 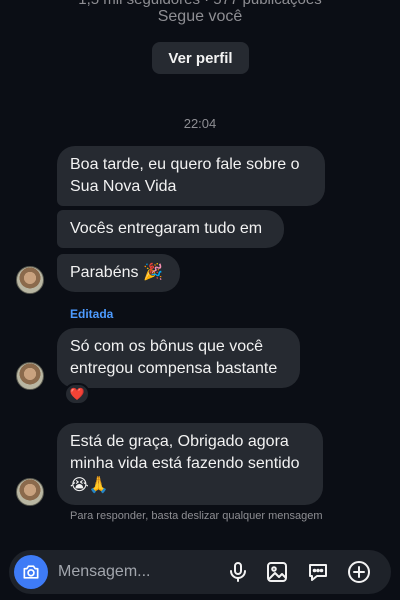 What do you see at coordinates (200, 123) in the screenshot?
I see `message-timestamp: 22:04` at bounding box center [200, 123].